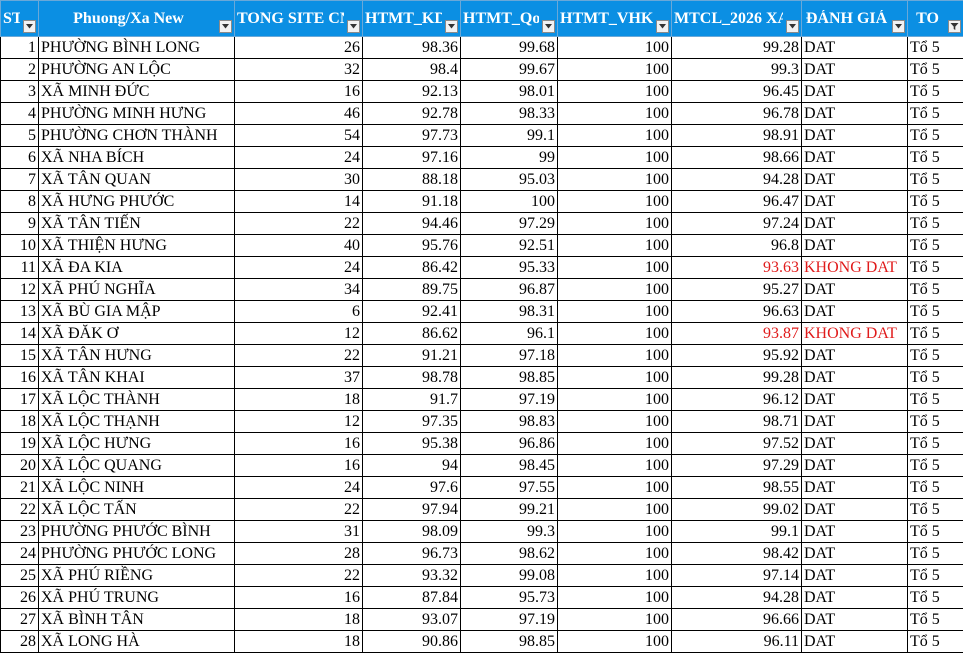  What do you see at coordinates (509, 356) in the screenshot?
I see `cell-htmt-qos: 97.18` at bounding box center [509, 356].